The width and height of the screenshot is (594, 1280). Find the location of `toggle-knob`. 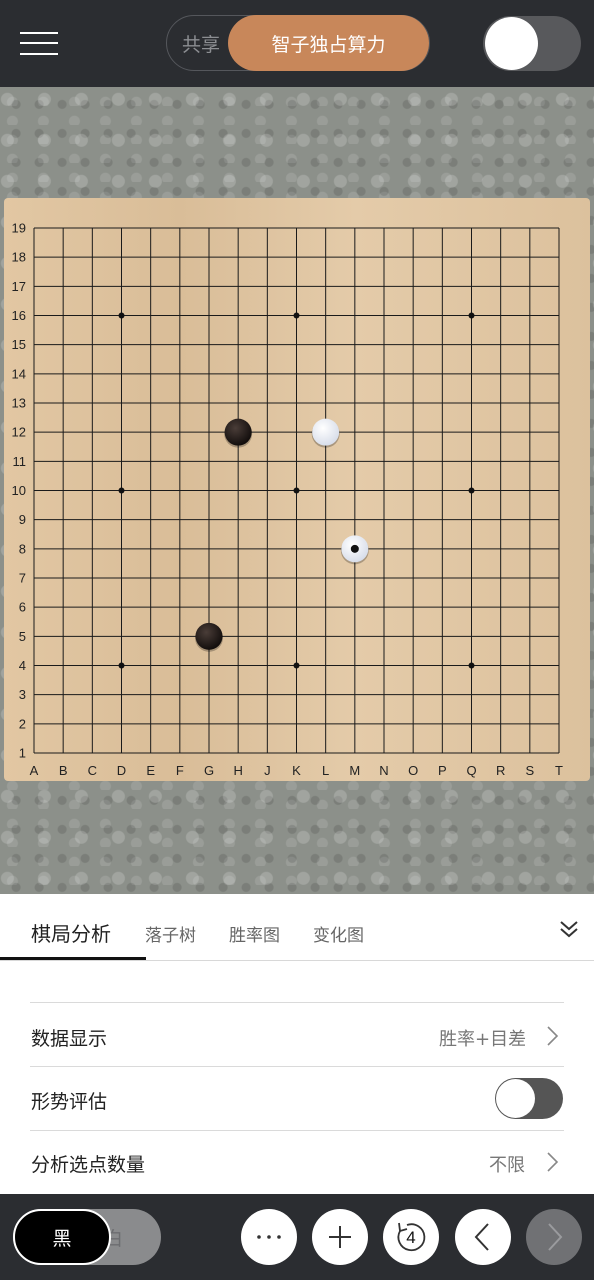

toggle-knob is located at coordinates (515, 1098).